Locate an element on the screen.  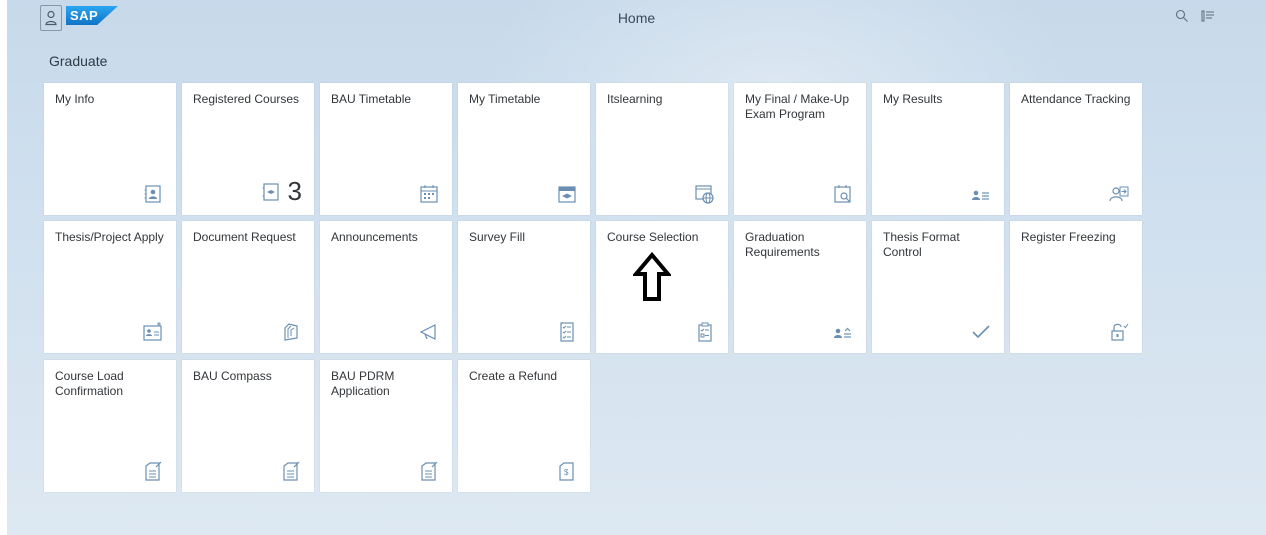
page-title: Home is located at coordinates (636, 18).